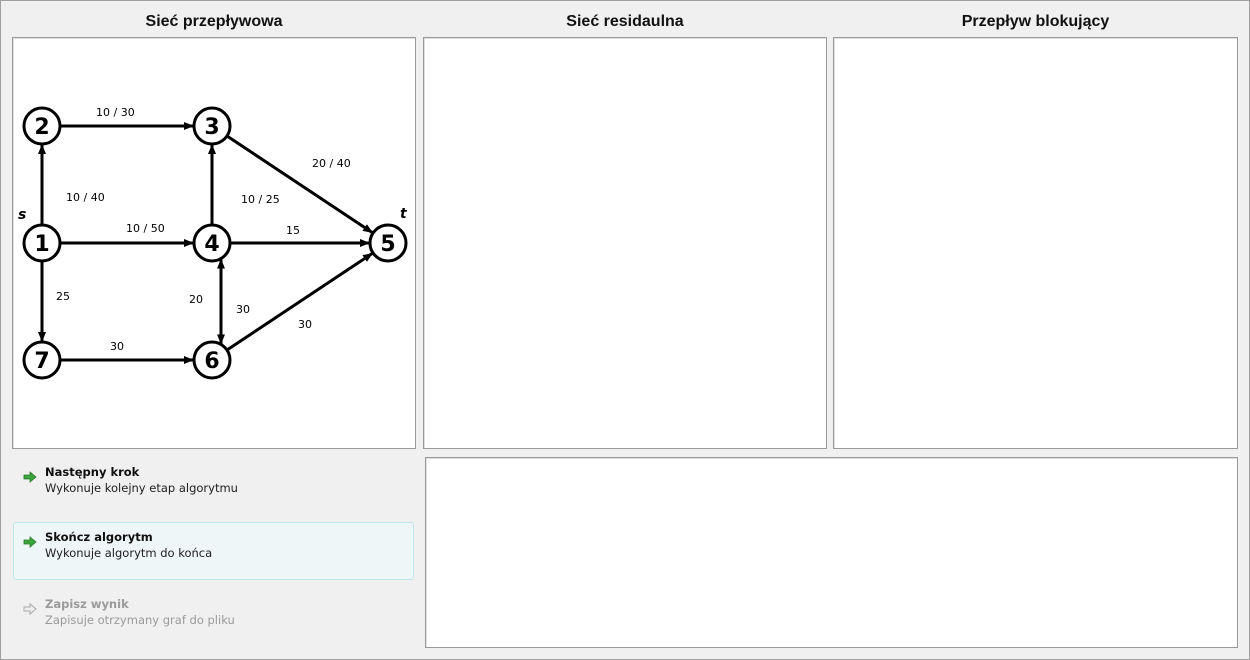 This screenshot has width=1250, height=660. Describe the element at coordinates (145, 228) in the screenshot. I see `edge-label-1-4: 10 / 50` at that location.